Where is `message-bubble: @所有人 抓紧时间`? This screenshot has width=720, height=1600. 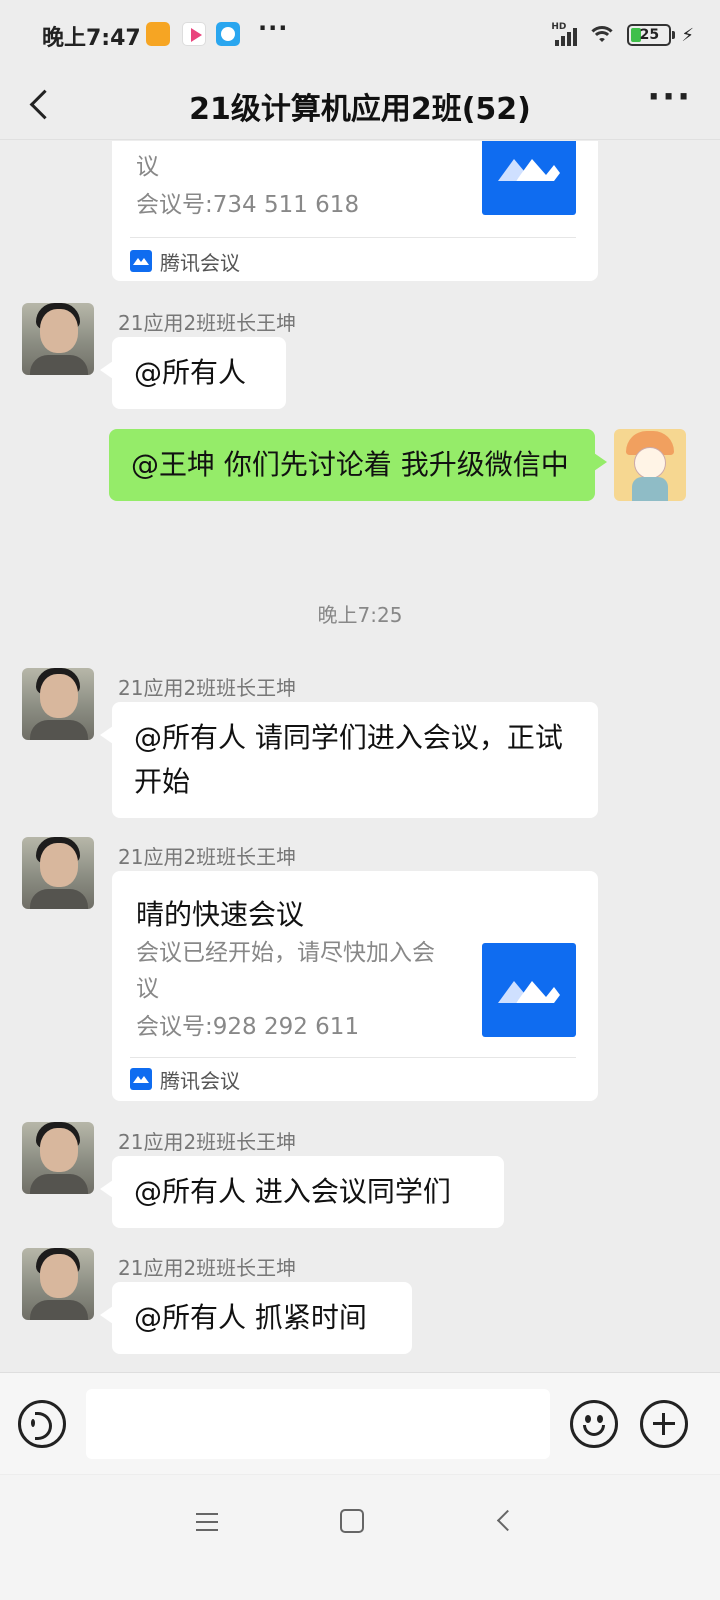
message-bubble: @所有人 抓紧时间 is located at coordinates (256, 1318).